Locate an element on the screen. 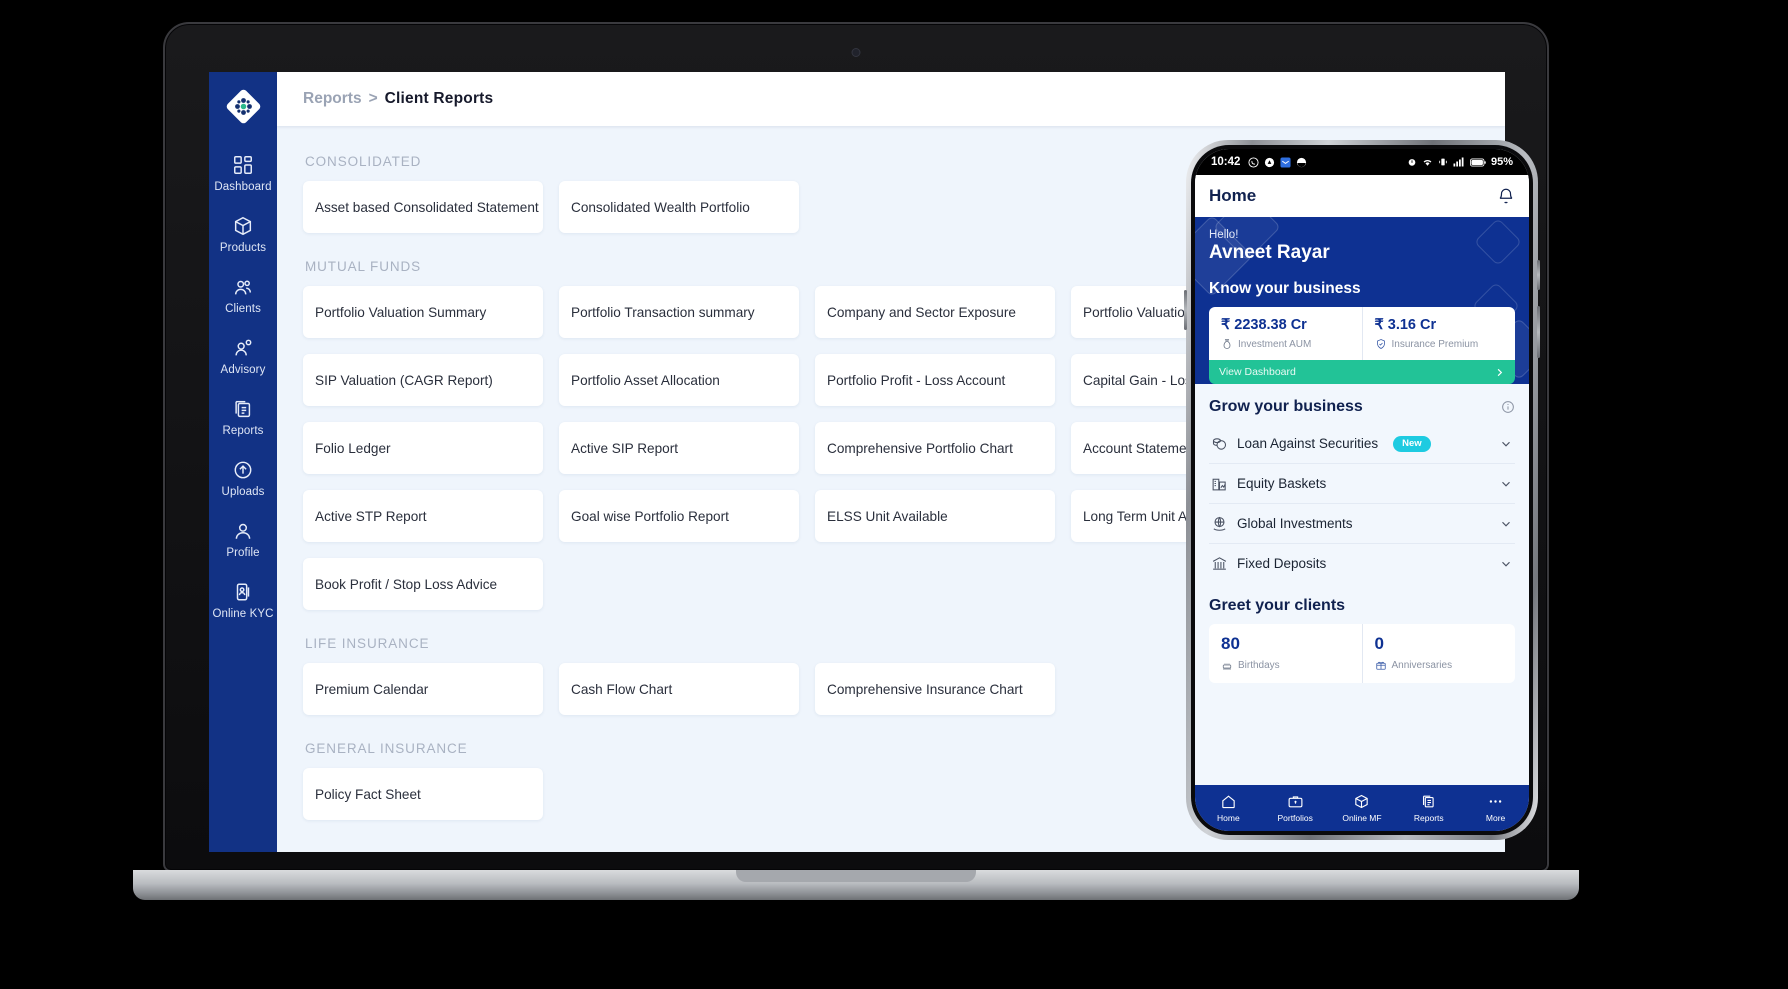 The image size is (1788, 989). sidebar-item-online-kyc: Online KYC is located at coordinates (243, 600).